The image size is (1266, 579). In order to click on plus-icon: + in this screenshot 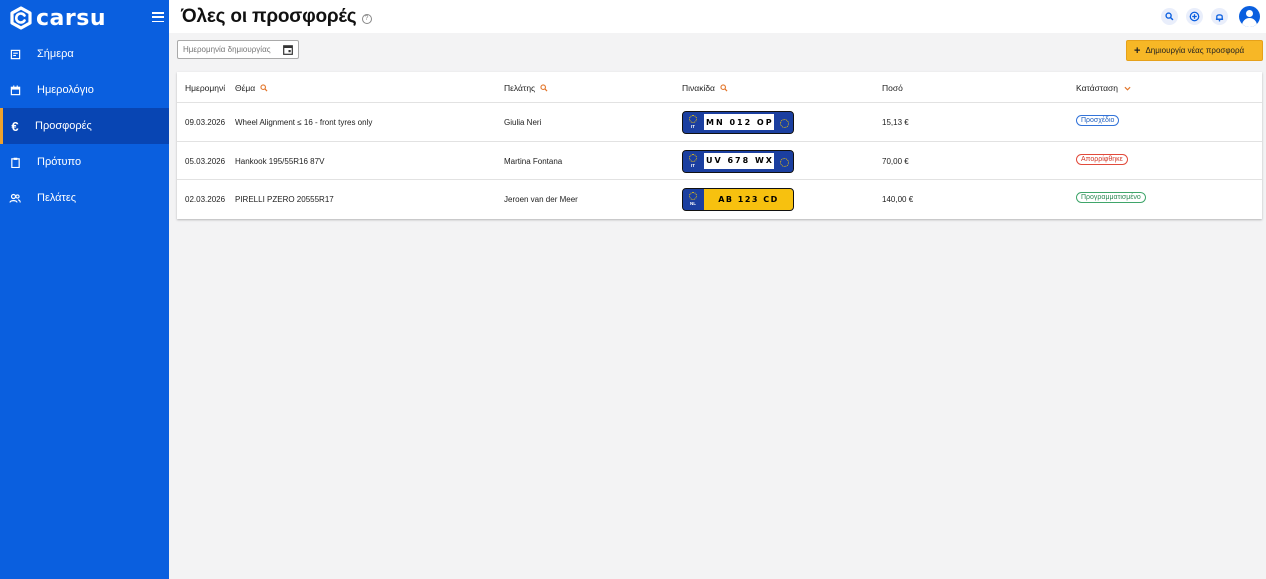, I will do `click(1137, 50)`.